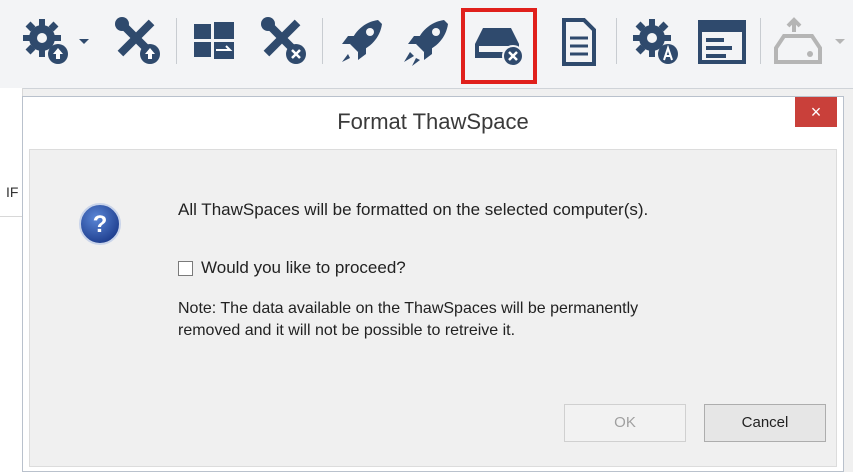  I want to click on divider, so click(11, 216).